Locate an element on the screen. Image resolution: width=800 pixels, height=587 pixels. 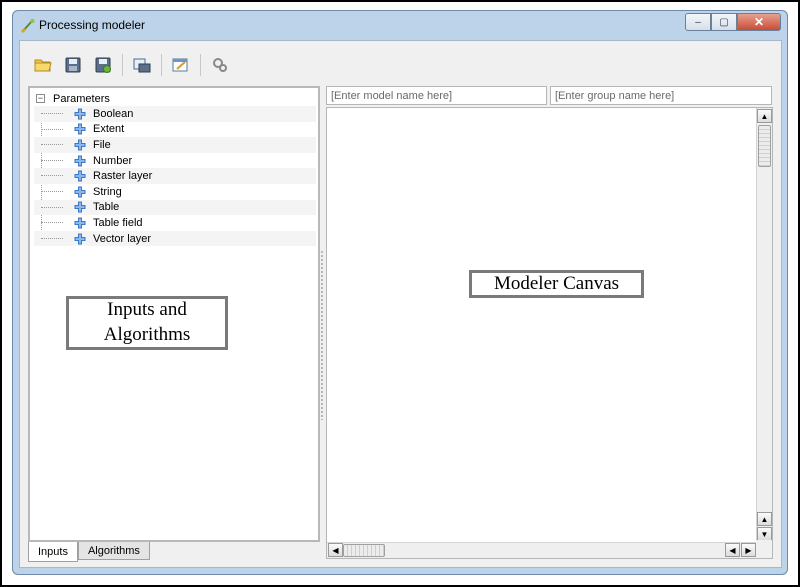
tree-root-label: Parameters is located at coordinates (81, 98).